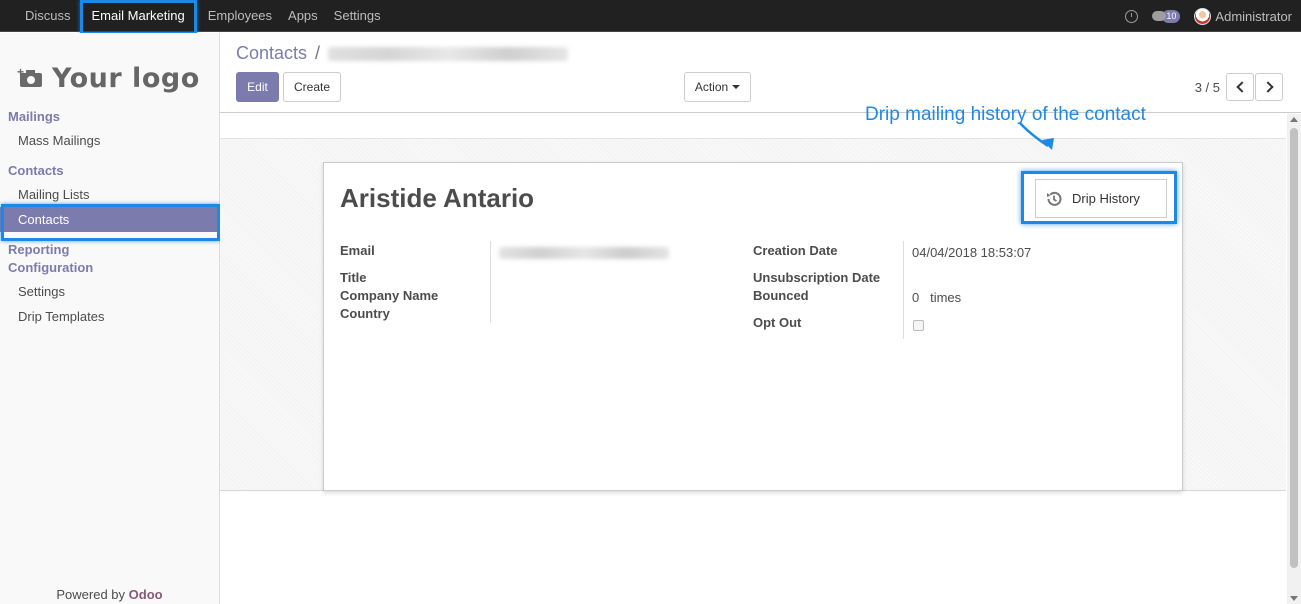 This screenshot has width=1301, height=604. I want to click on edit-button: Edit, so click(257, 87).